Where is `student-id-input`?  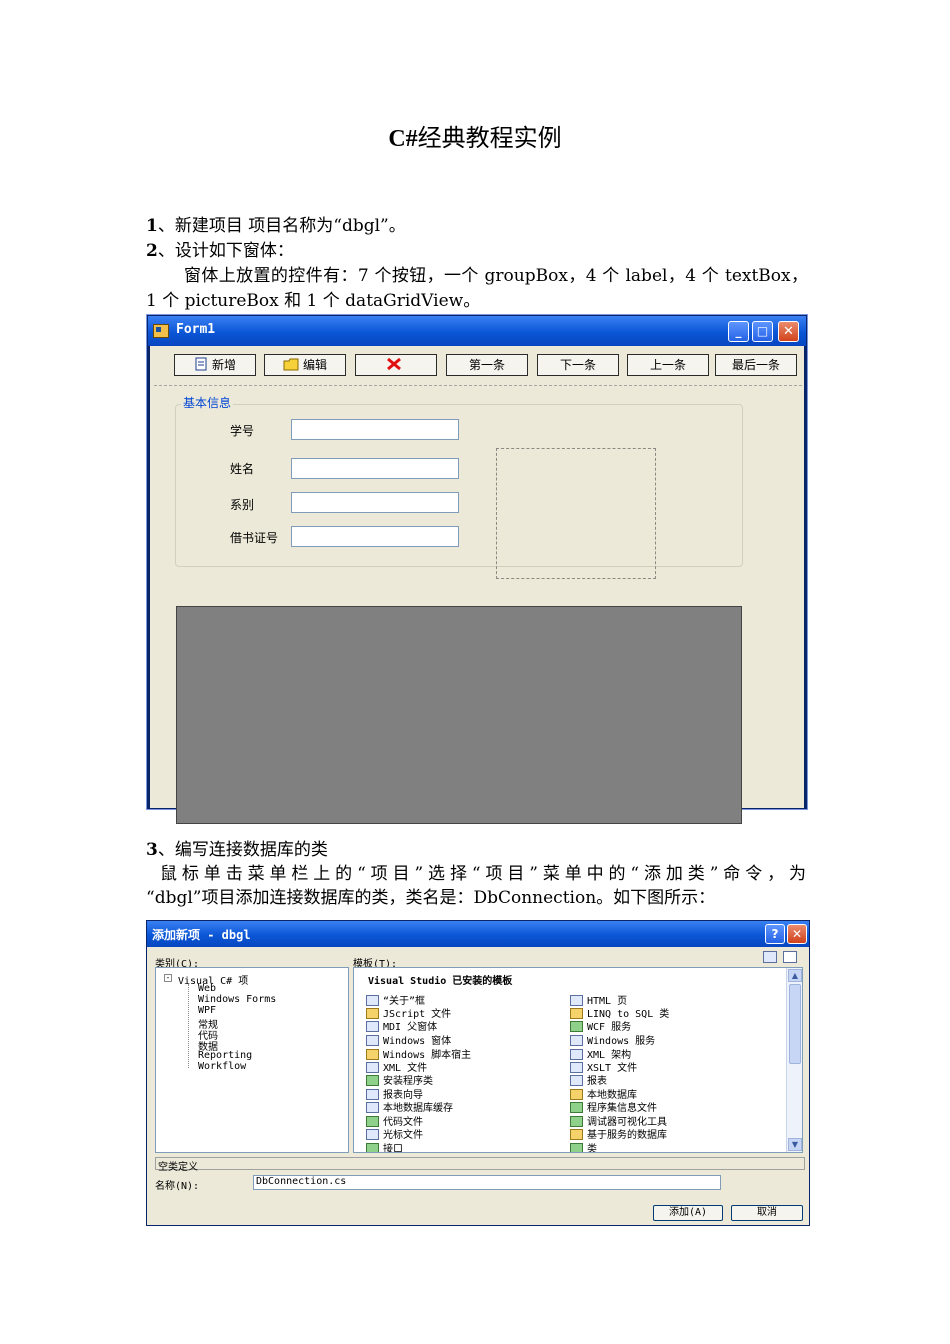 student-id-input is located at coordinates (375, 429).